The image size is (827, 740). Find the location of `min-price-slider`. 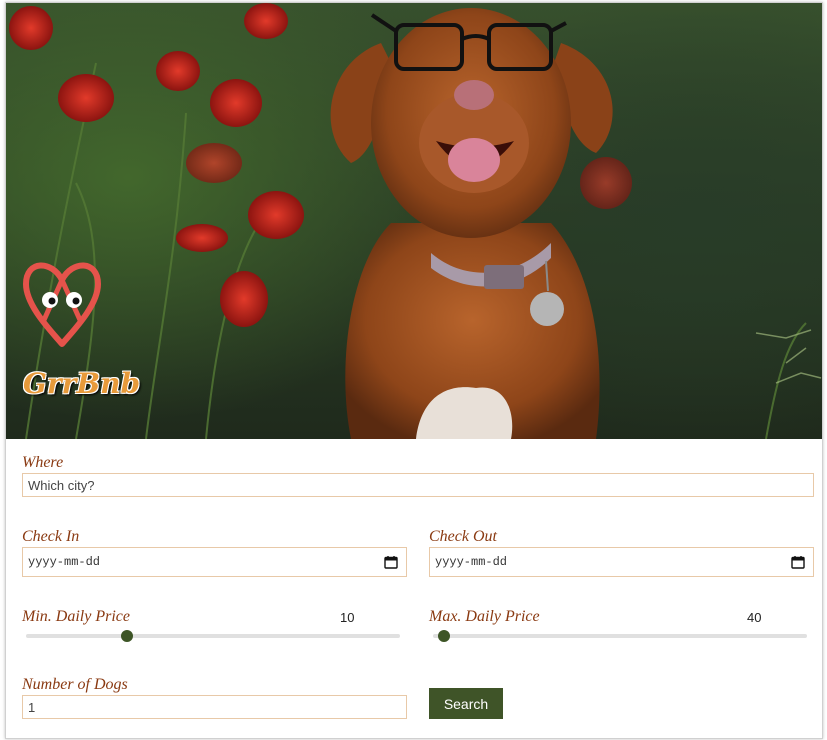

min-price-slider is located at coordinates (213, 636).